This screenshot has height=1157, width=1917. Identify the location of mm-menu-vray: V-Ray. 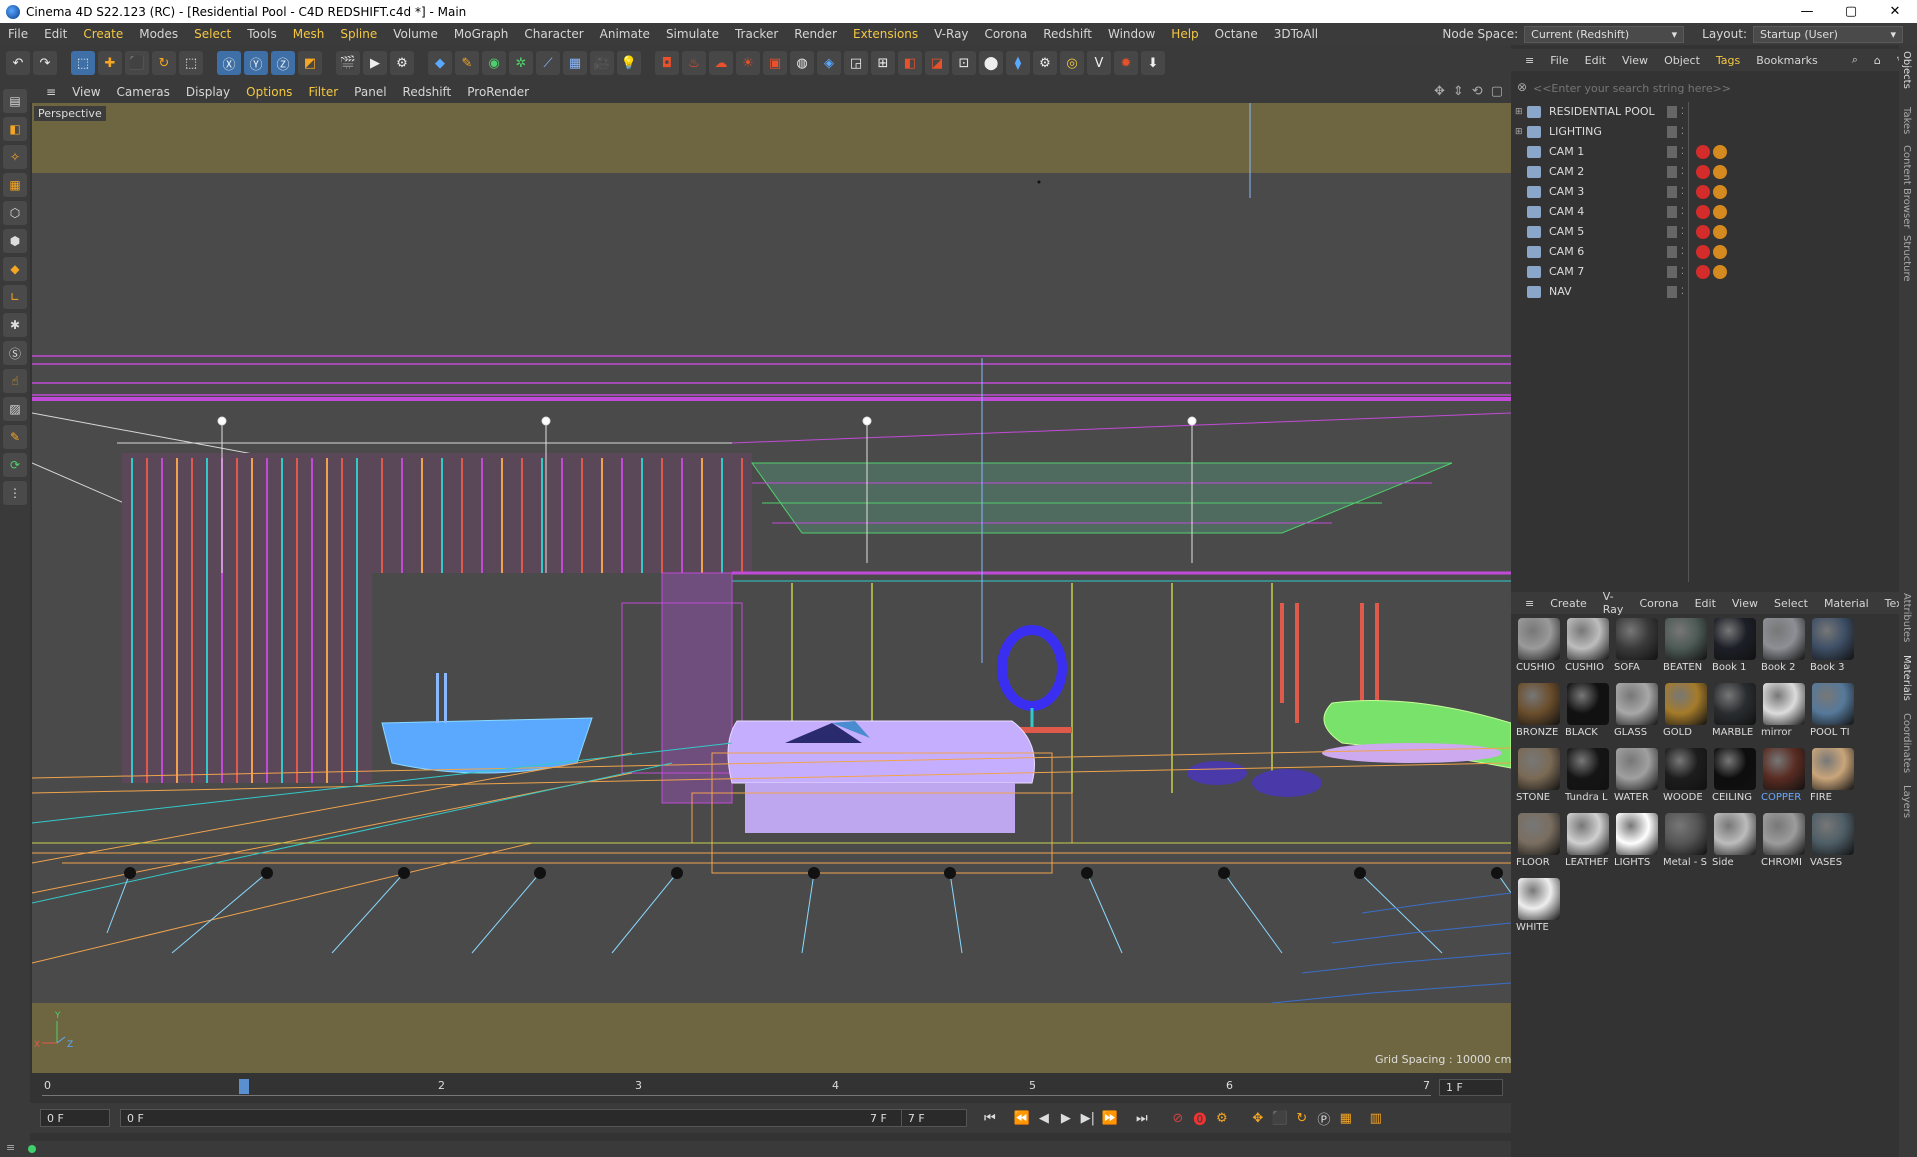
(1613, 603).